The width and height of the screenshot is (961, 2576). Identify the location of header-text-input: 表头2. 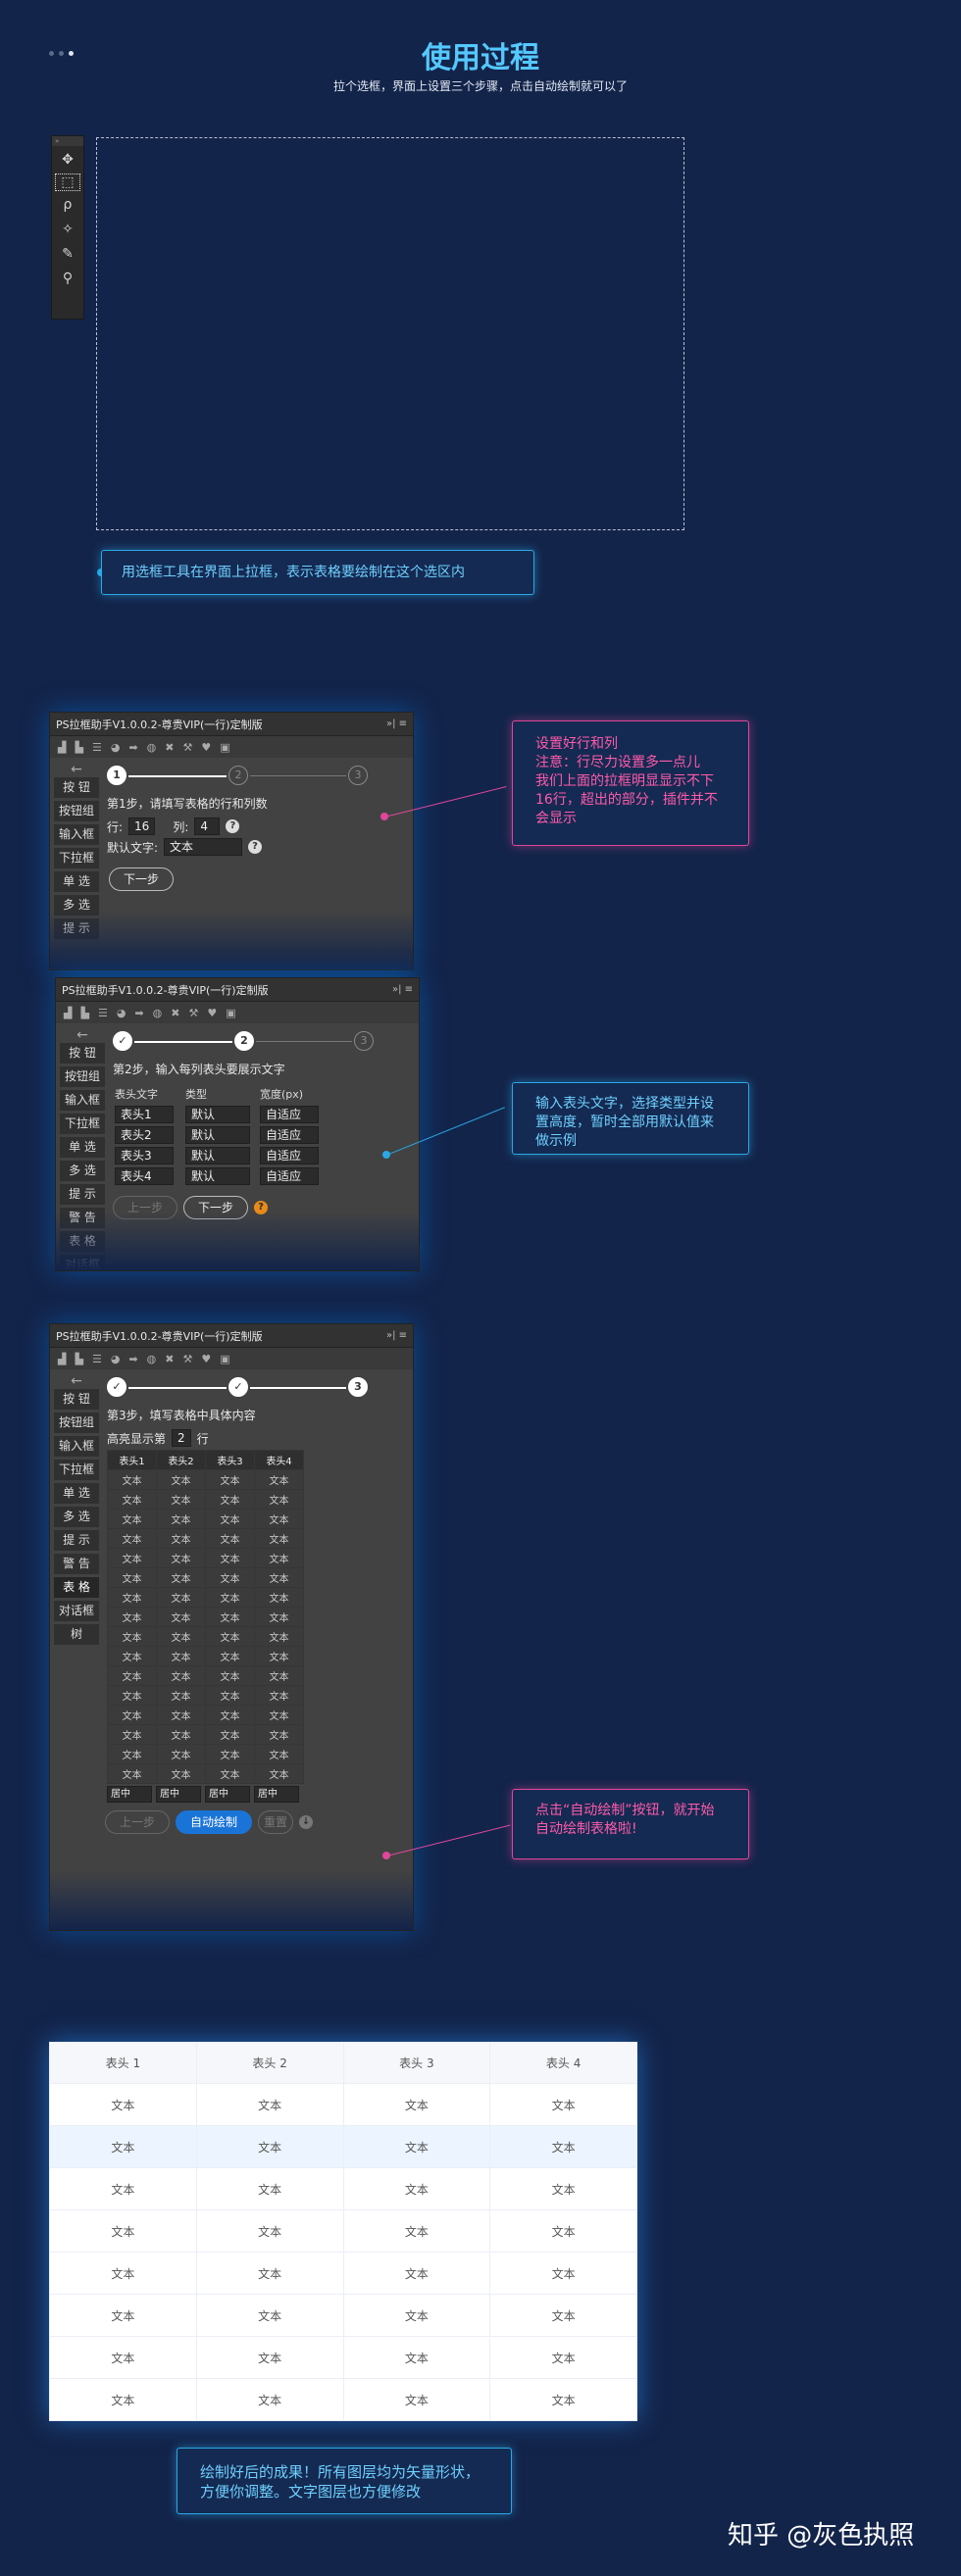
(144, 1134).